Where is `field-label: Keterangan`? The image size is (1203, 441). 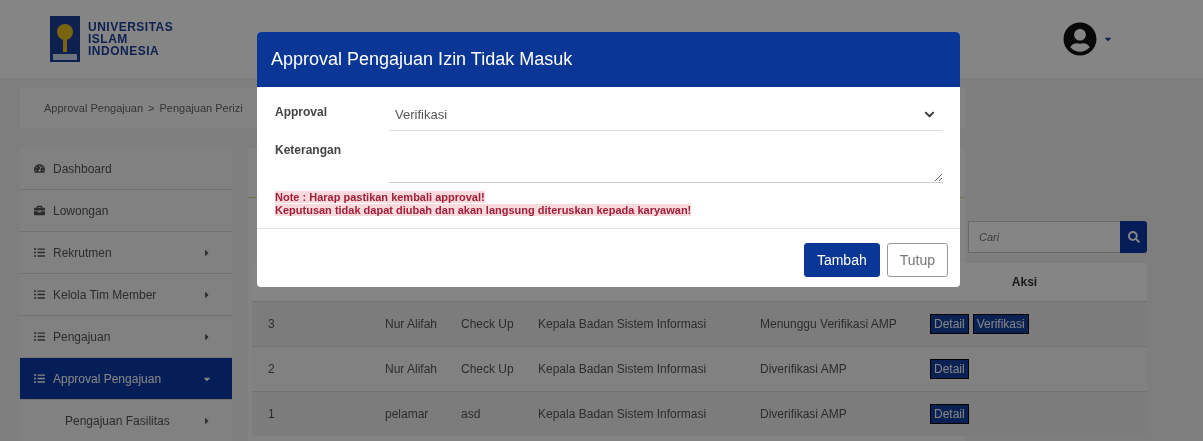
field-label: Keterangan is located at coordinates (309, 149).